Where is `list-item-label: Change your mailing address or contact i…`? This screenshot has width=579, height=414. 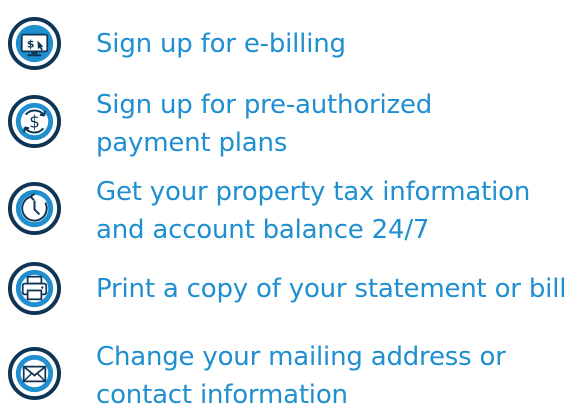 list-item-label: Change your mailing address or contact i… is located at coordinates (301, 376).